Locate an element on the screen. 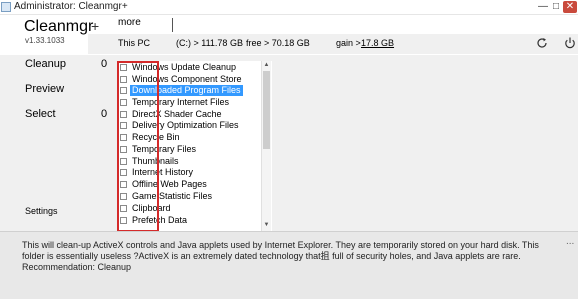  tab-more: more is located at coordinates (129, 22).